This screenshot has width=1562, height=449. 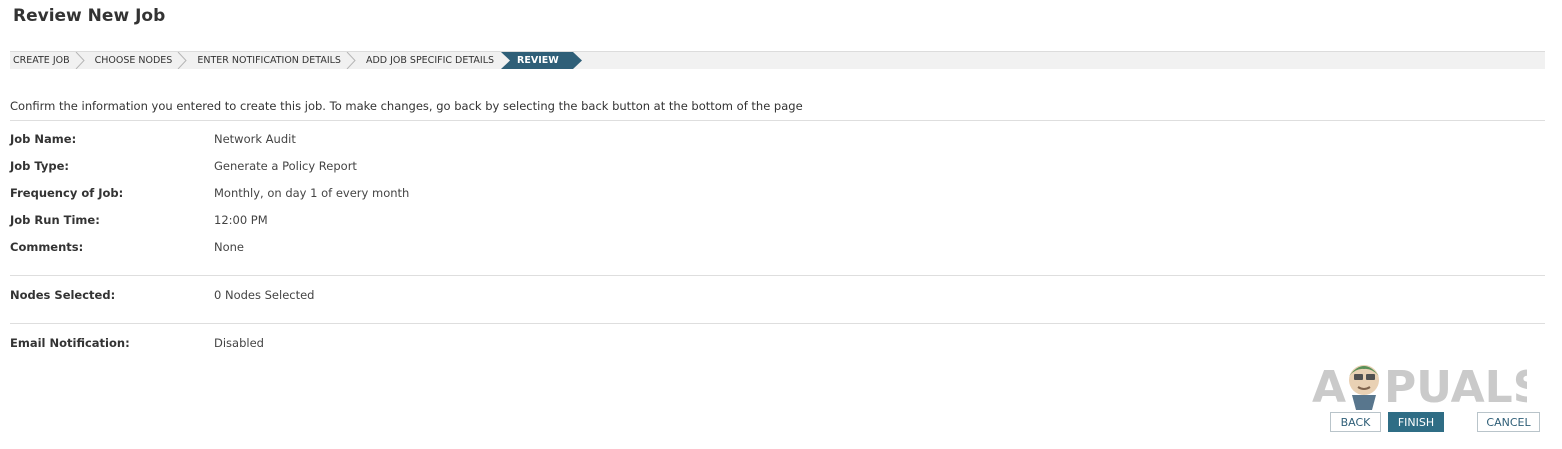 What do you see at coordinates (47, 247) in the screenshot?
I see `detail-label: Comments:` at bounding box center [47, 247].